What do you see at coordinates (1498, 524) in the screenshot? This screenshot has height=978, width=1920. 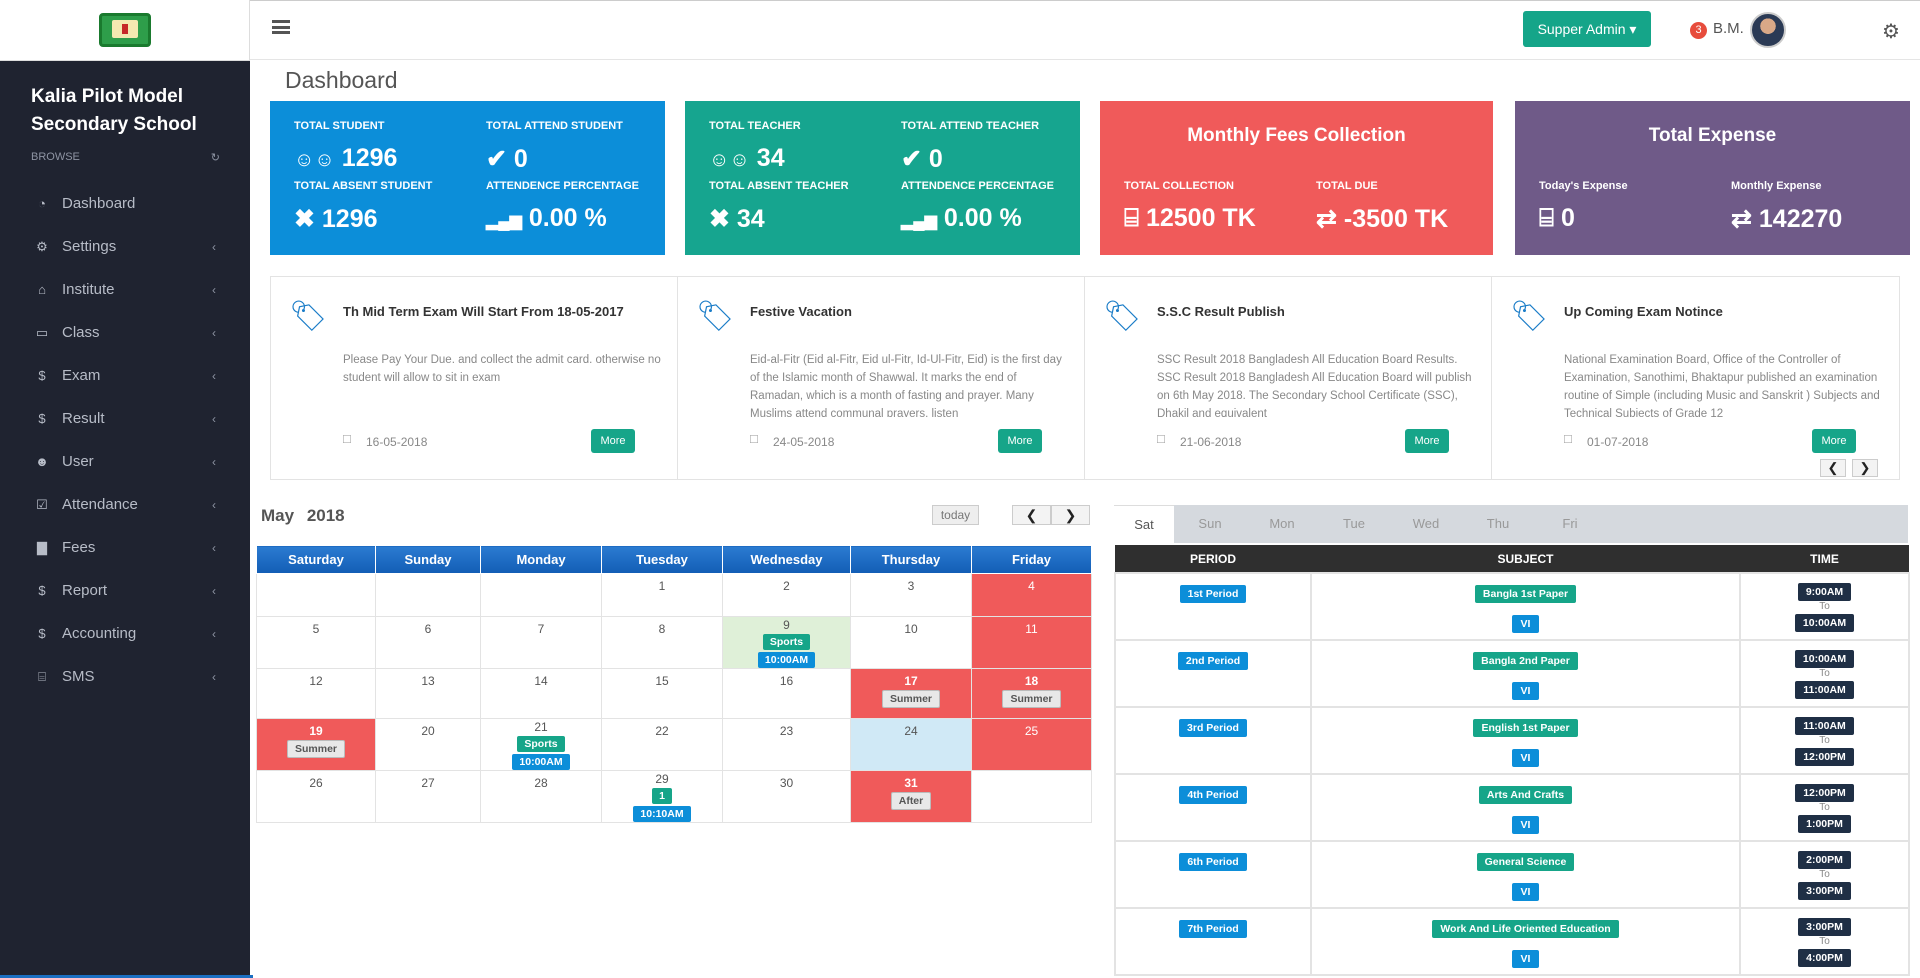 I see `tab-thu: Thu` at bounding box center [1498, 524].